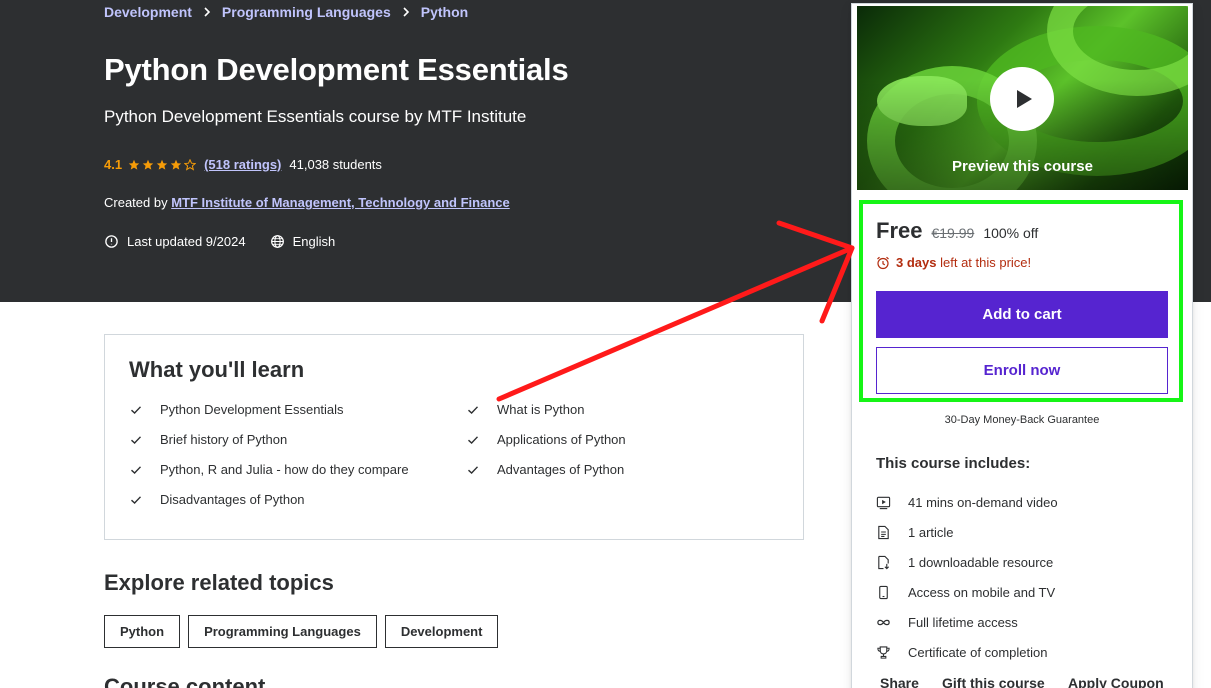  I want to click on list-item: Full lifetime access, so click(967, 622).